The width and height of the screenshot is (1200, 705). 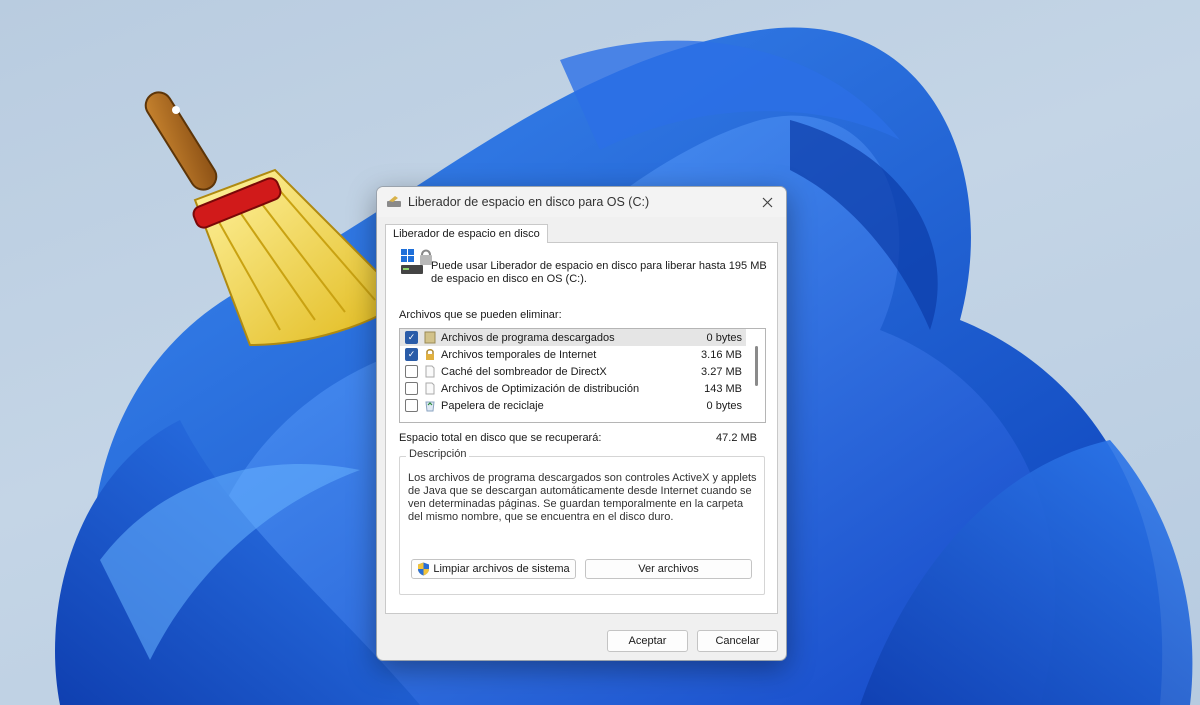 I want to click on close-button, so click(x=767, y=202).